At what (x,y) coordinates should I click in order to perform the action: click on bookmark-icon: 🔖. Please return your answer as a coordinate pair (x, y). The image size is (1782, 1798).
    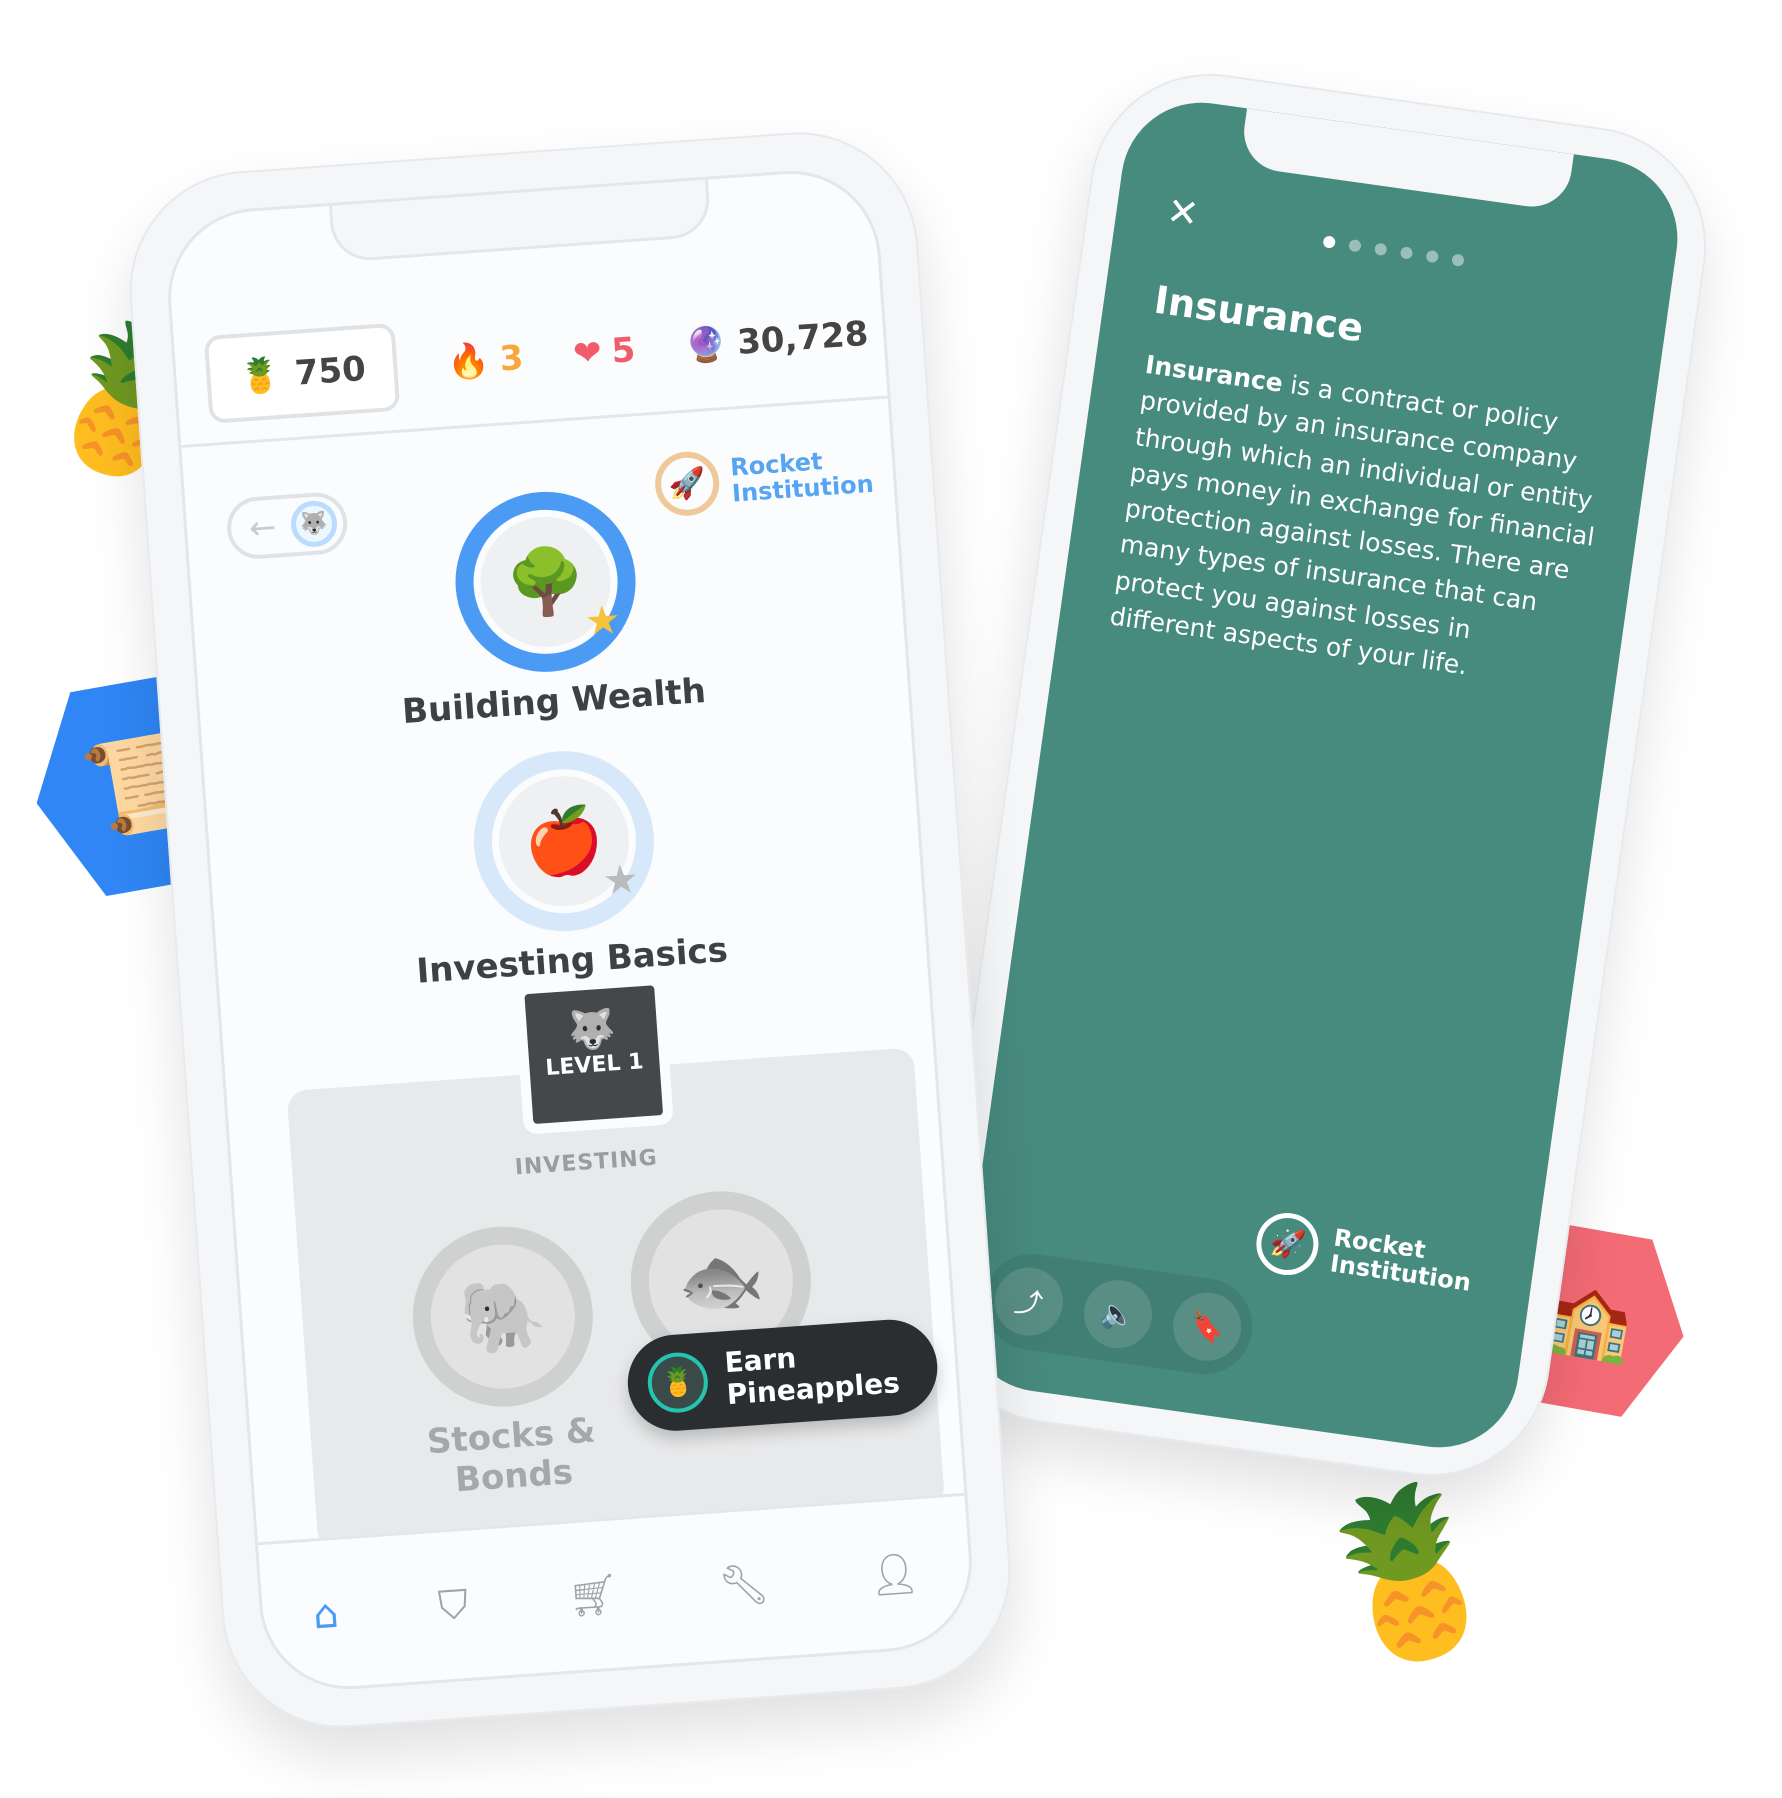
    Looking at the image, I should click on (1207, 1327).